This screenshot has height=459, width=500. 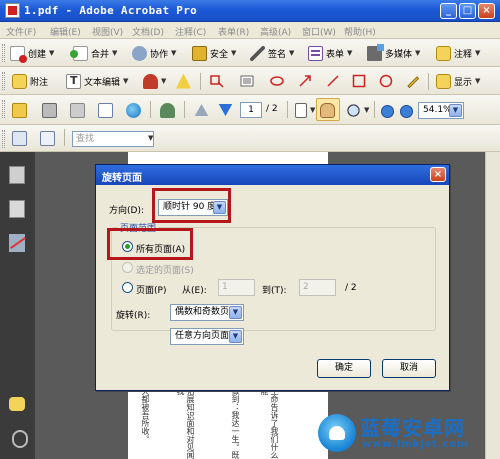 What do you see at coordinates (236, 287) in the screenshot?
I see `from-page-input: 1` at bounding box center [236, 287].